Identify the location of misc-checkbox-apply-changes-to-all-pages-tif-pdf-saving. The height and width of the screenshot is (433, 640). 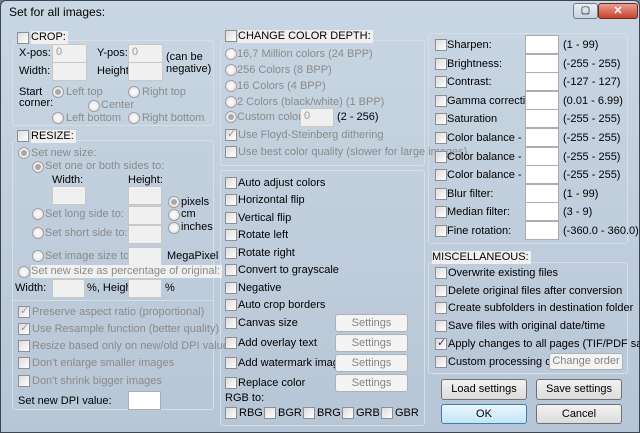
(441, 343).